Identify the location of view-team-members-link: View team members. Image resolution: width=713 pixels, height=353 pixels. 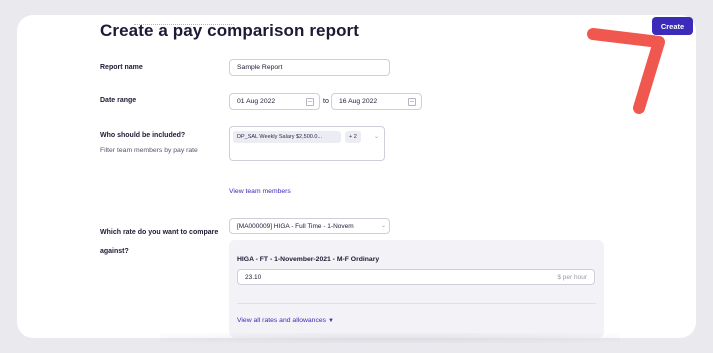
(260, 191).